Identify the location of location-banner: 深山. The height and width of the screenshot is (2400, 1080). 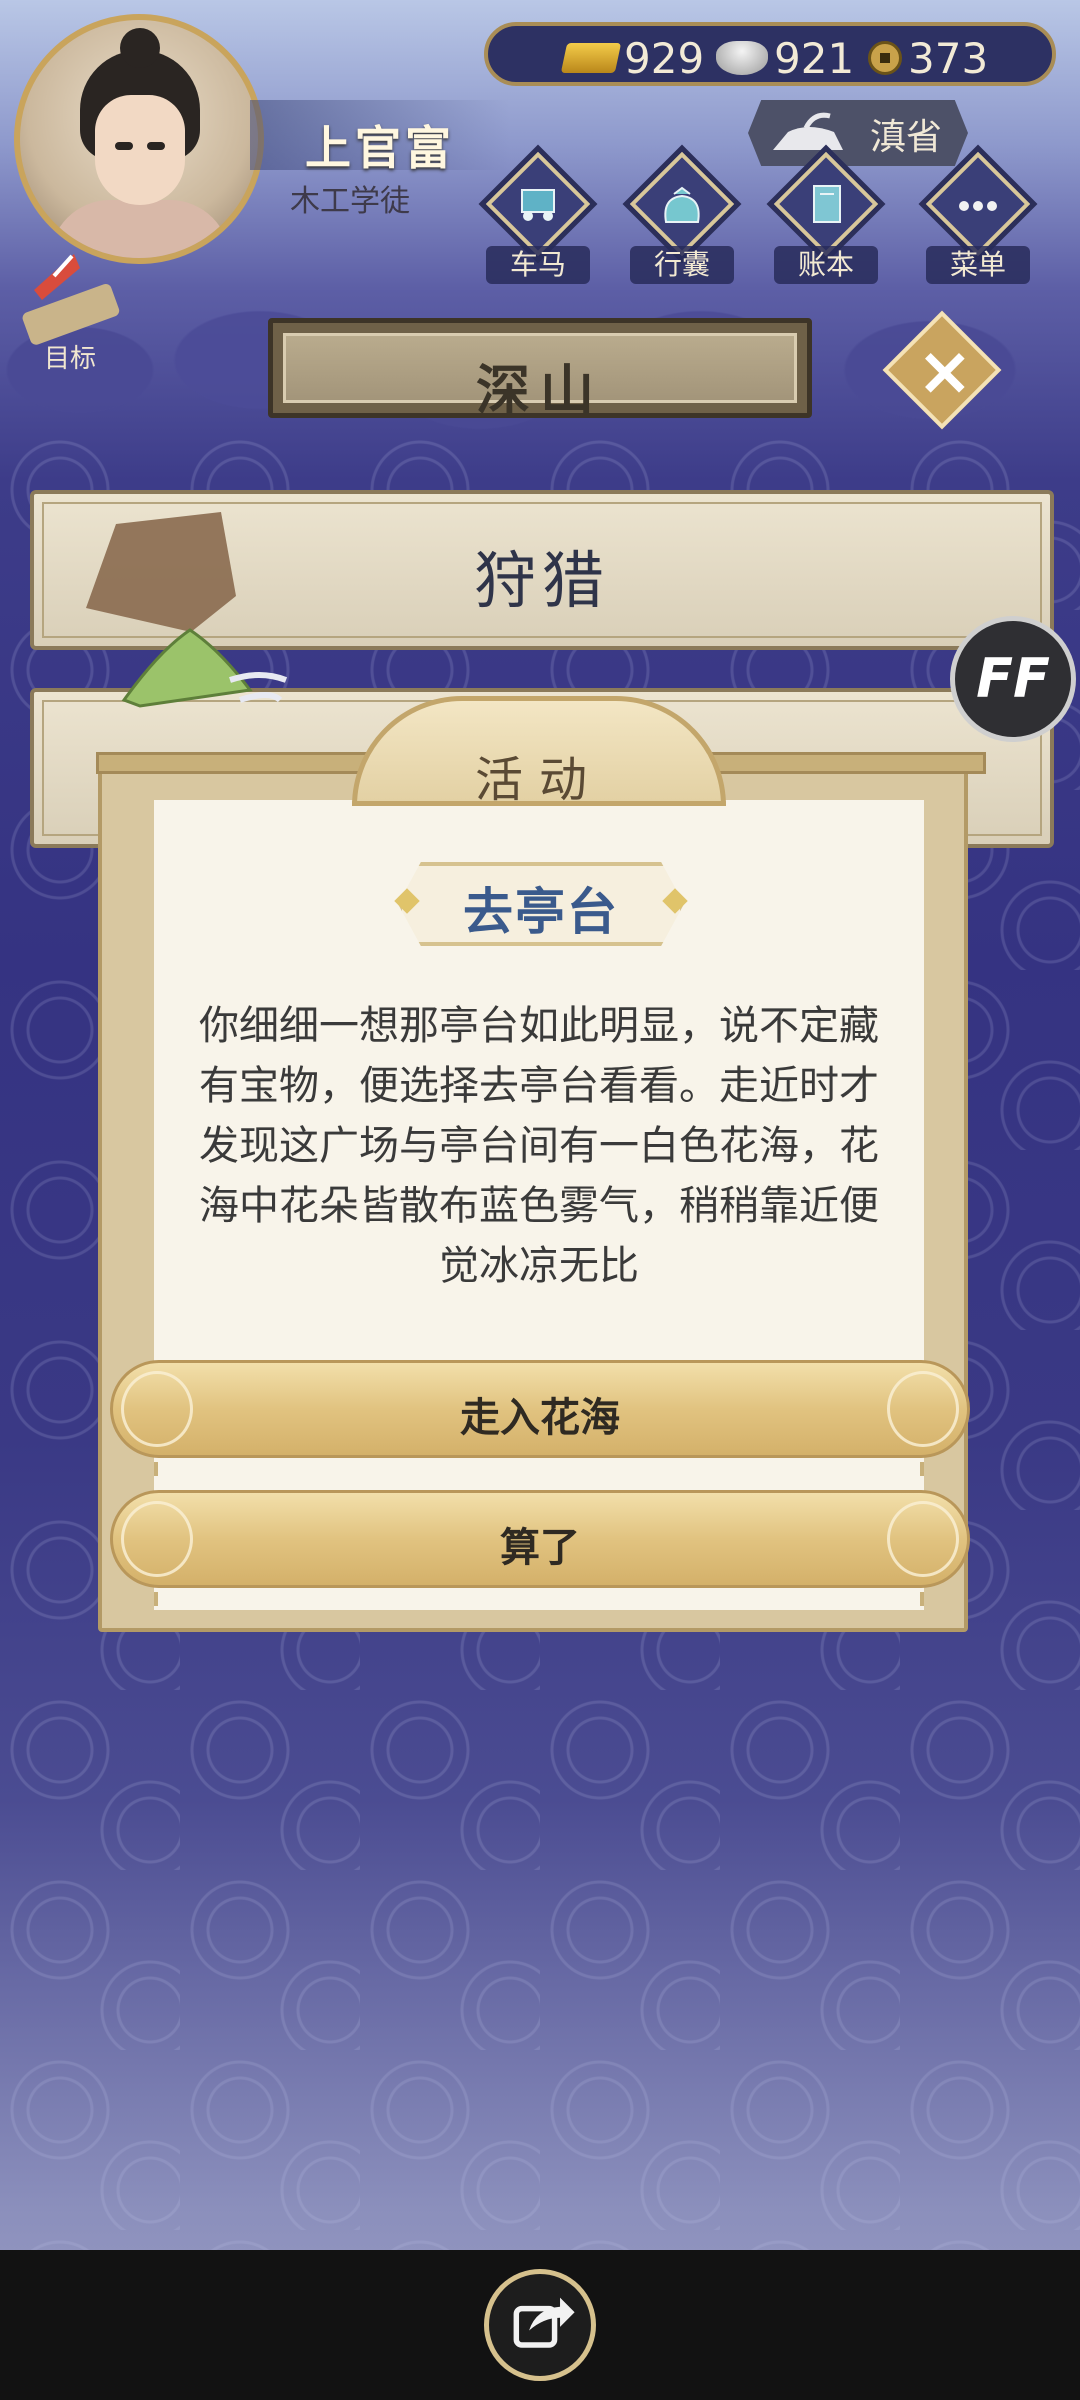
(540, 370).